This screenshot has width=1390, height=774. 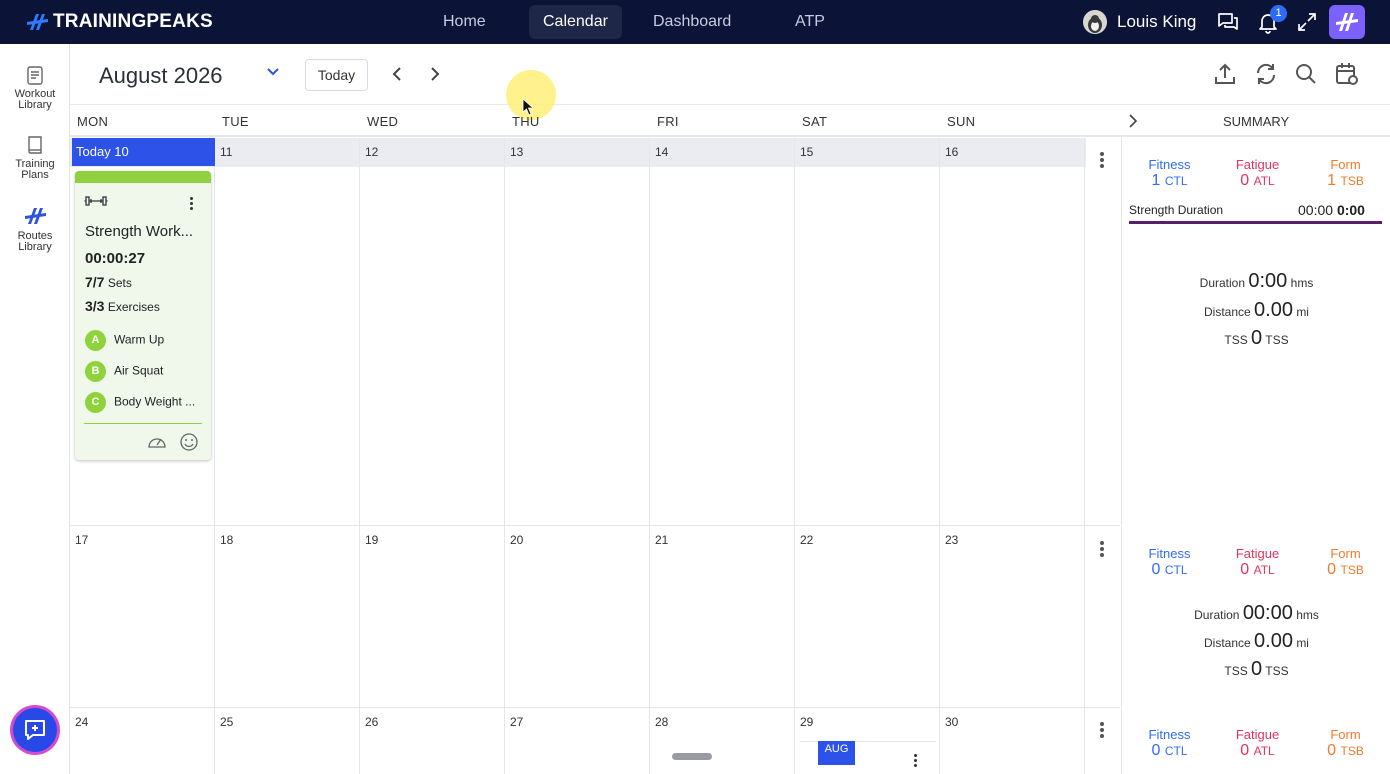 I want to click on nav-home: Home, so click(x=464, y=22).